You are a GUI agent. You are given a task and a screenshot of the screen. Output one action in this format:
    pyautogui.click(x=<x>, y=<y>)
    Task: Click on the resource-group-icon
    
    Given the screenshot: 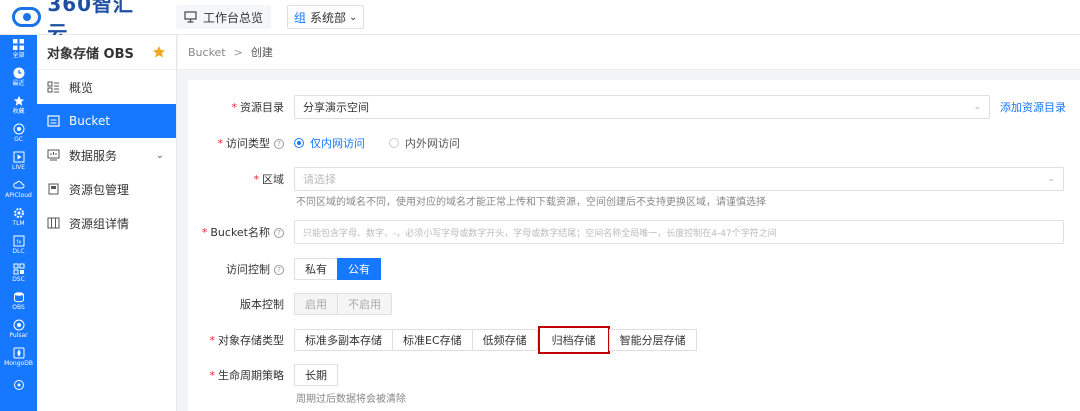 What is the action you would take?
    pyautogui.click(x=55, y=223)
    